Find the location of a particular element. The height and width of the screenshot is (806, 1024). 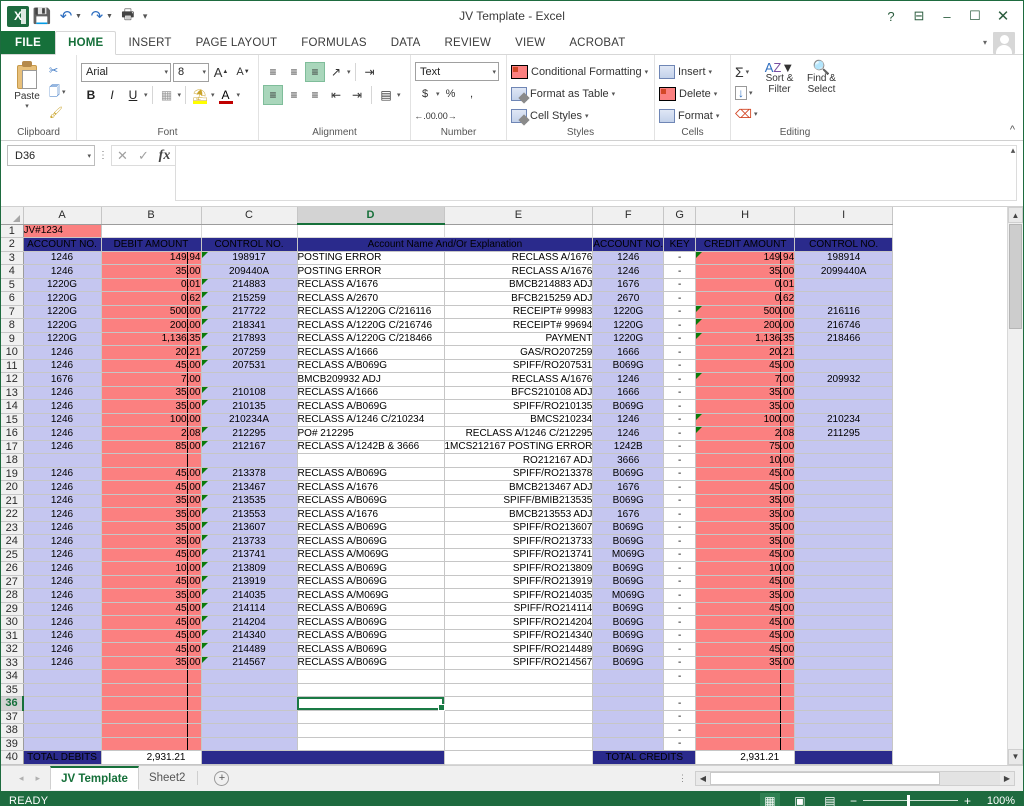

cell-account-name-5: RECLASS A/1676 is located at coordinates (370, 284).